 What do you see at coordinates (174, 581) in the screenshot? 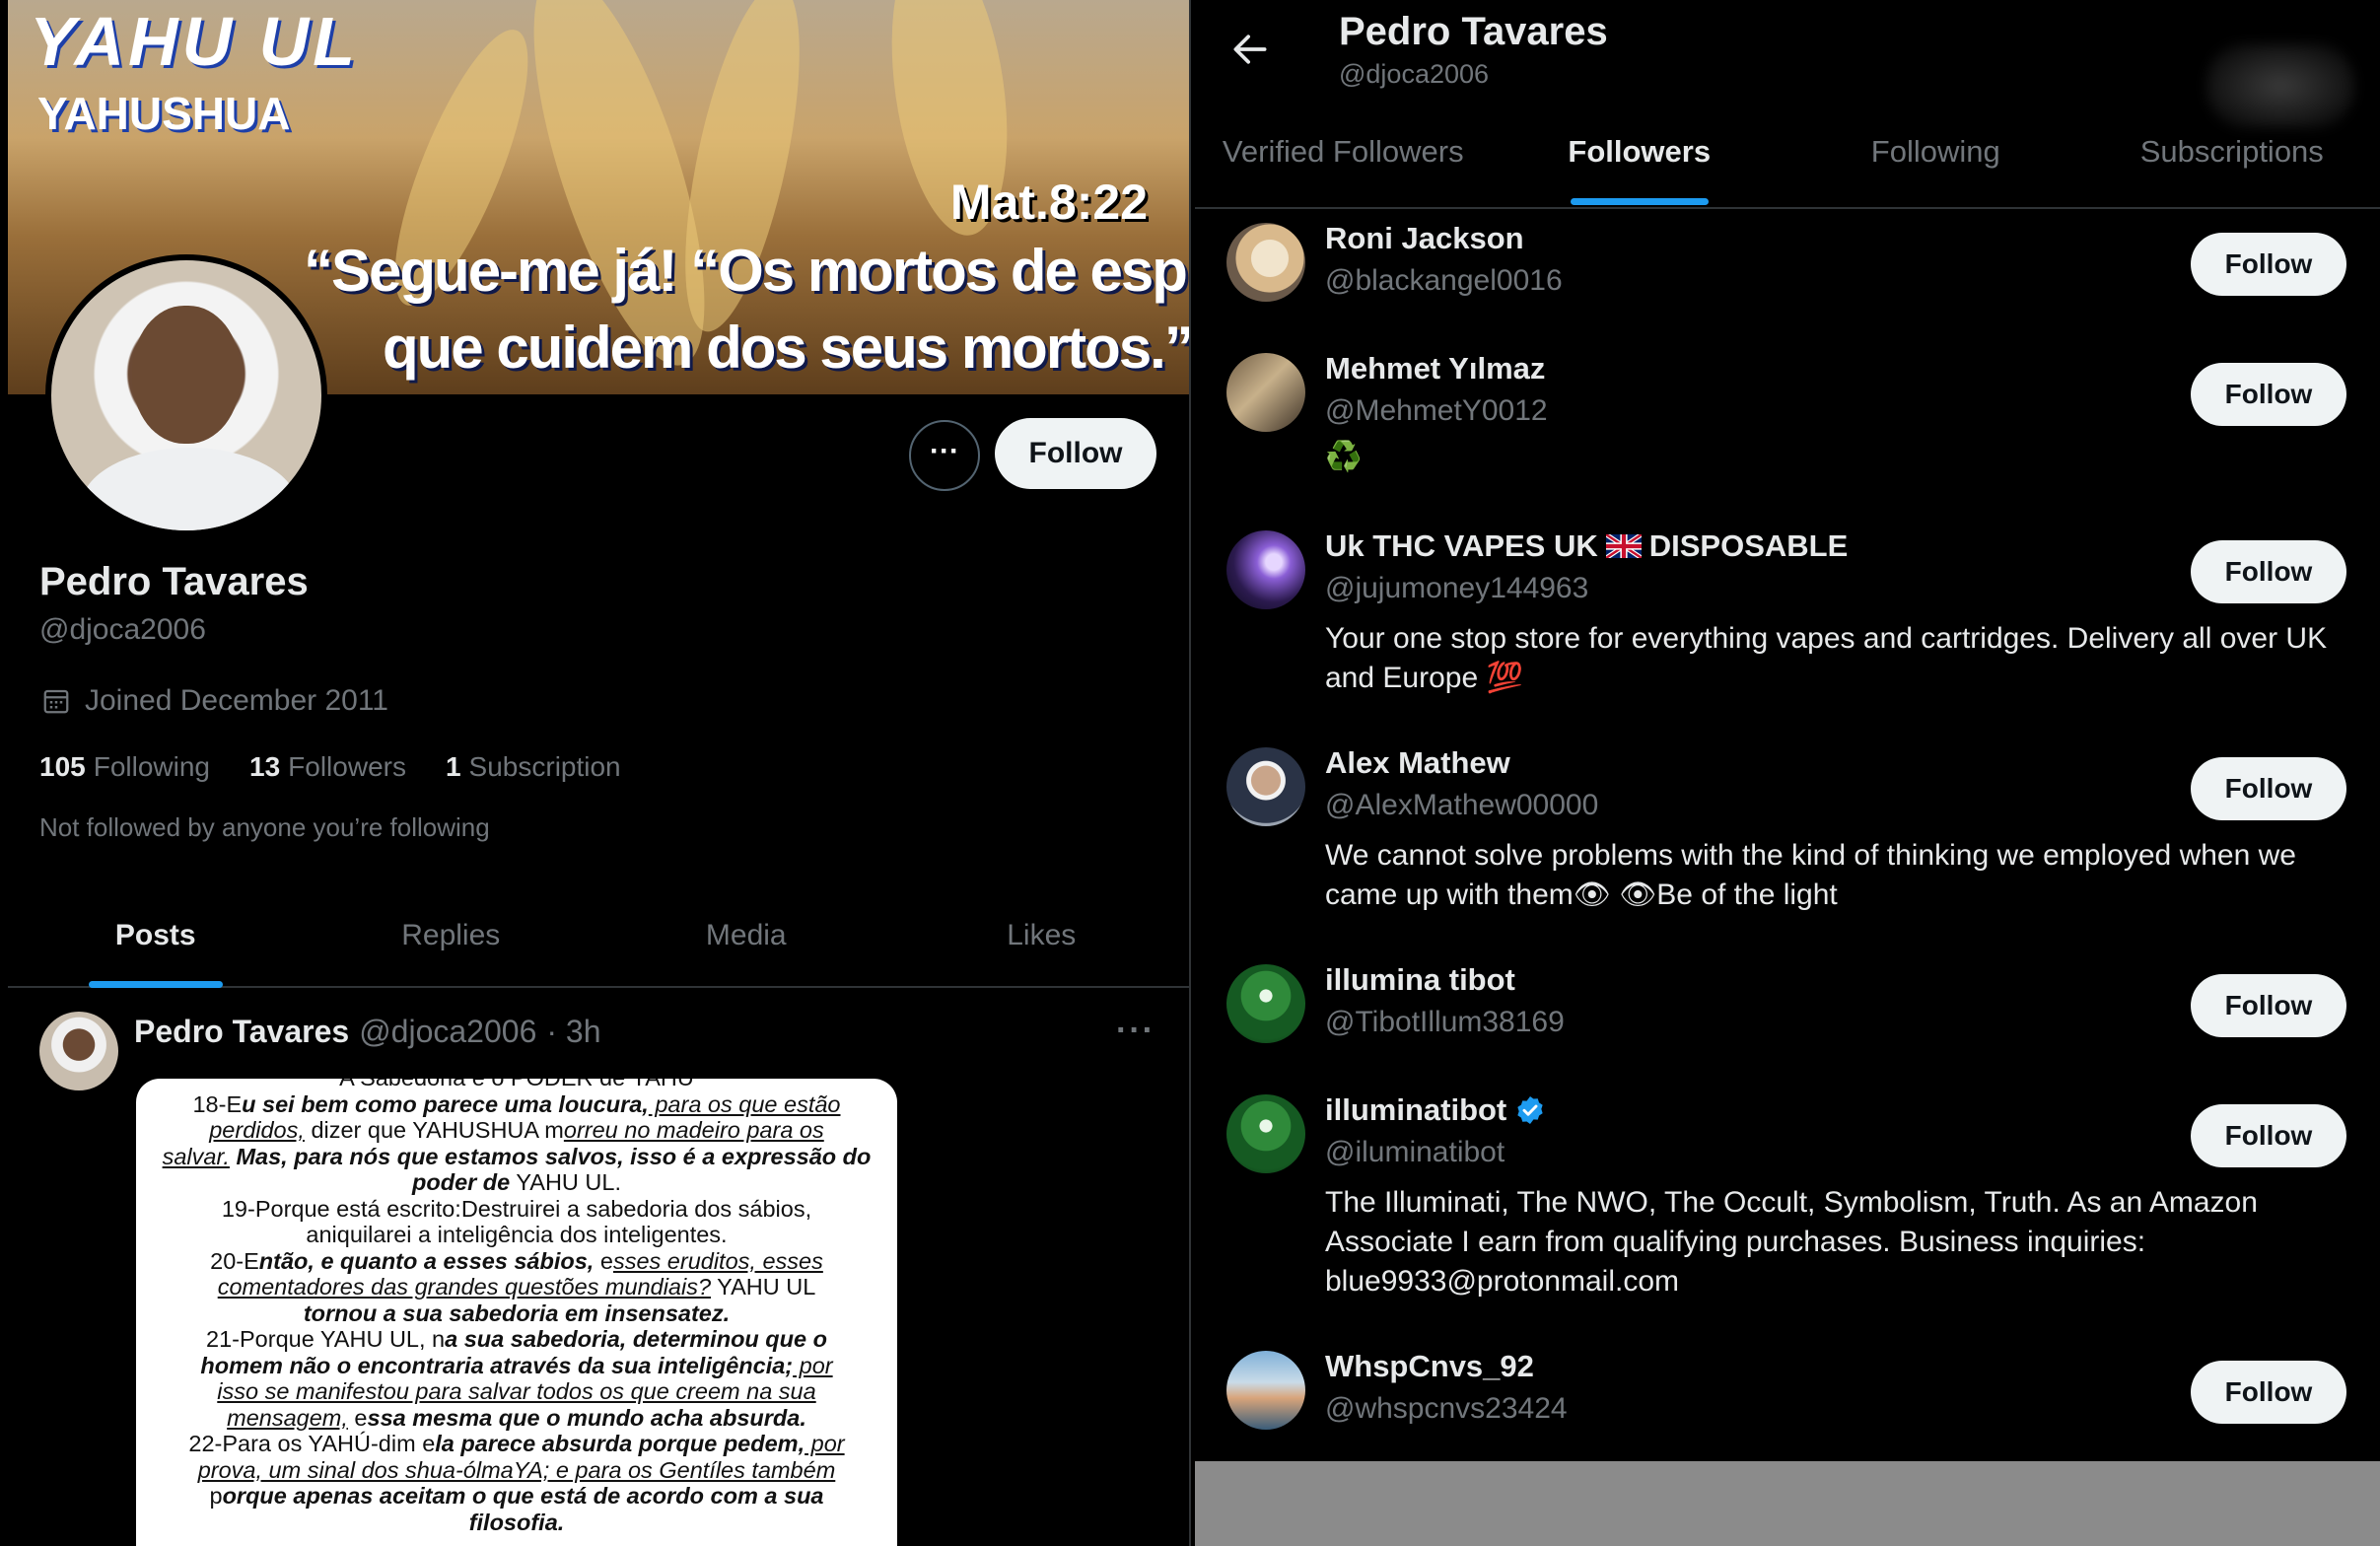
I see `profile-name: Pedro Tavares` at bounding box center [174, 581].